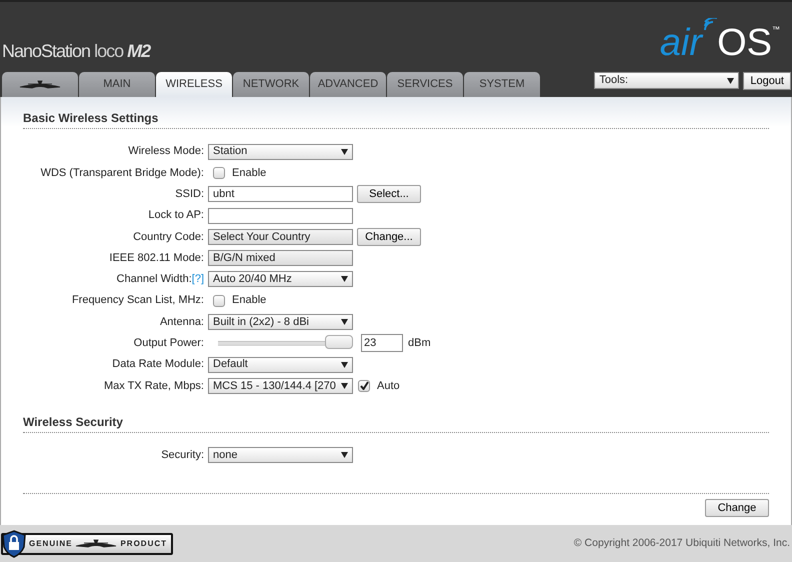  What do you see at coordinates (396, 117) in the screenshot?
I see `section-title: Basic Wireless Settings` at bounding box center [396, 117].